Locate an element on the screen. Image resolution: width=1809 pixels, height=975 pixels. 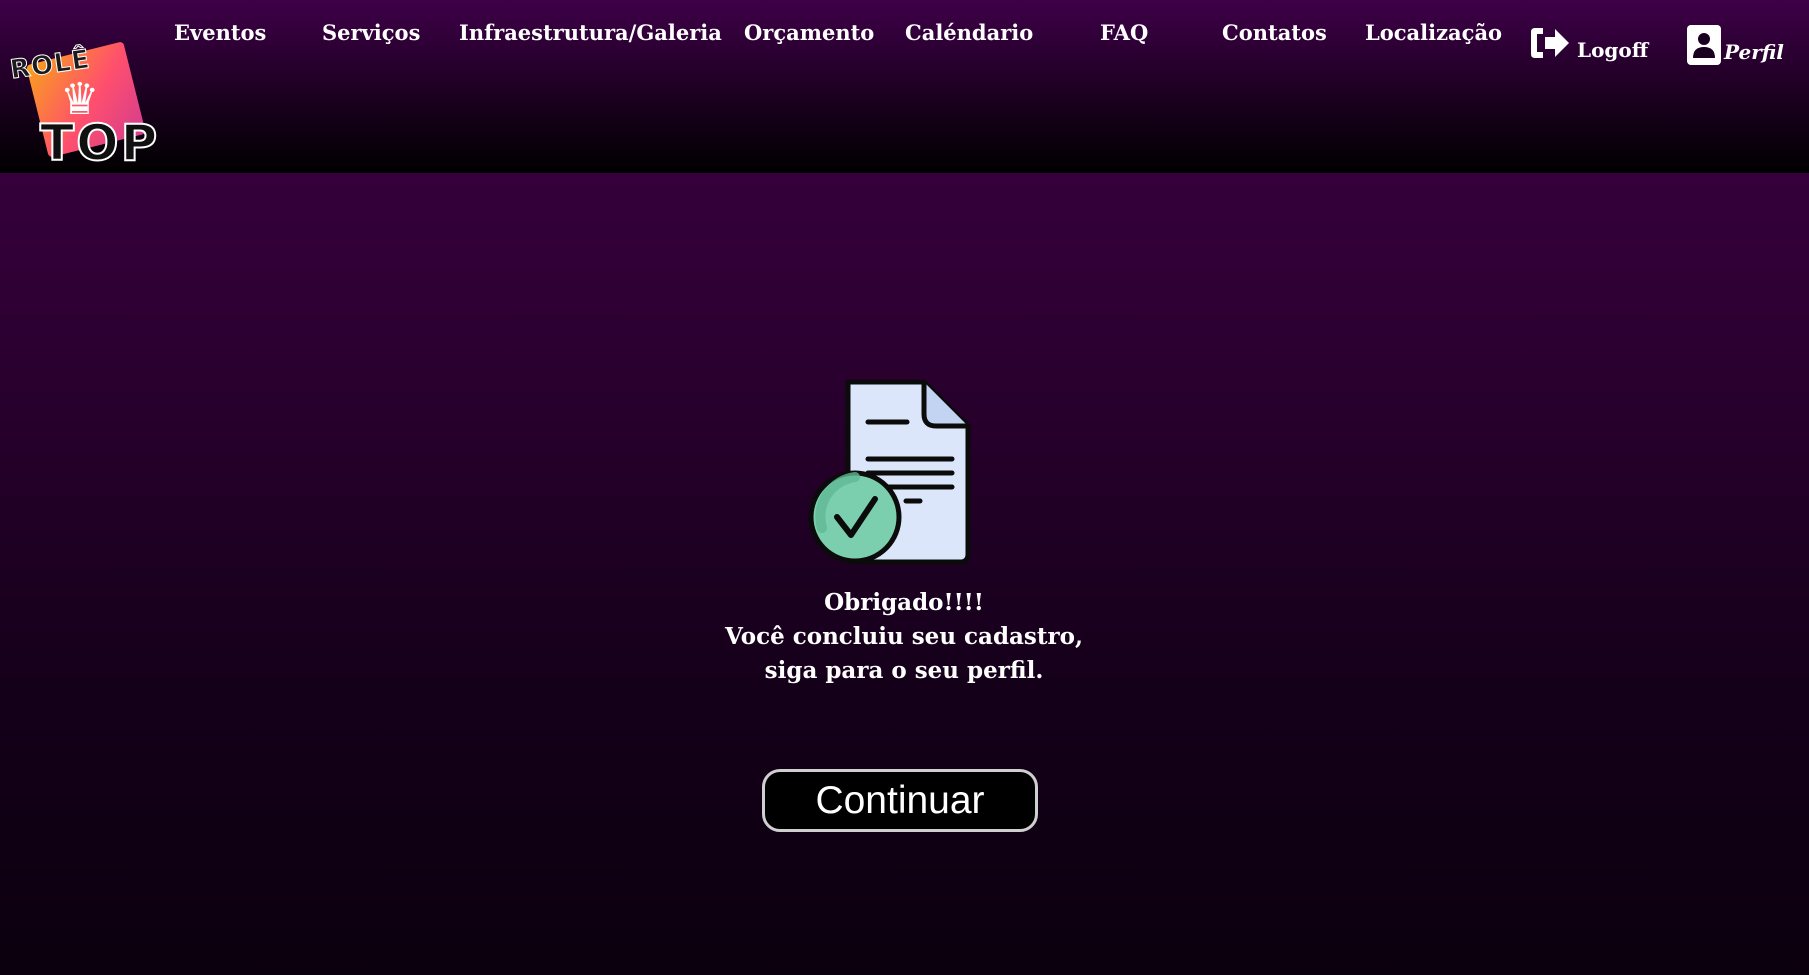
logo-bottom-word: TOP is located at coordinates (99, 143).